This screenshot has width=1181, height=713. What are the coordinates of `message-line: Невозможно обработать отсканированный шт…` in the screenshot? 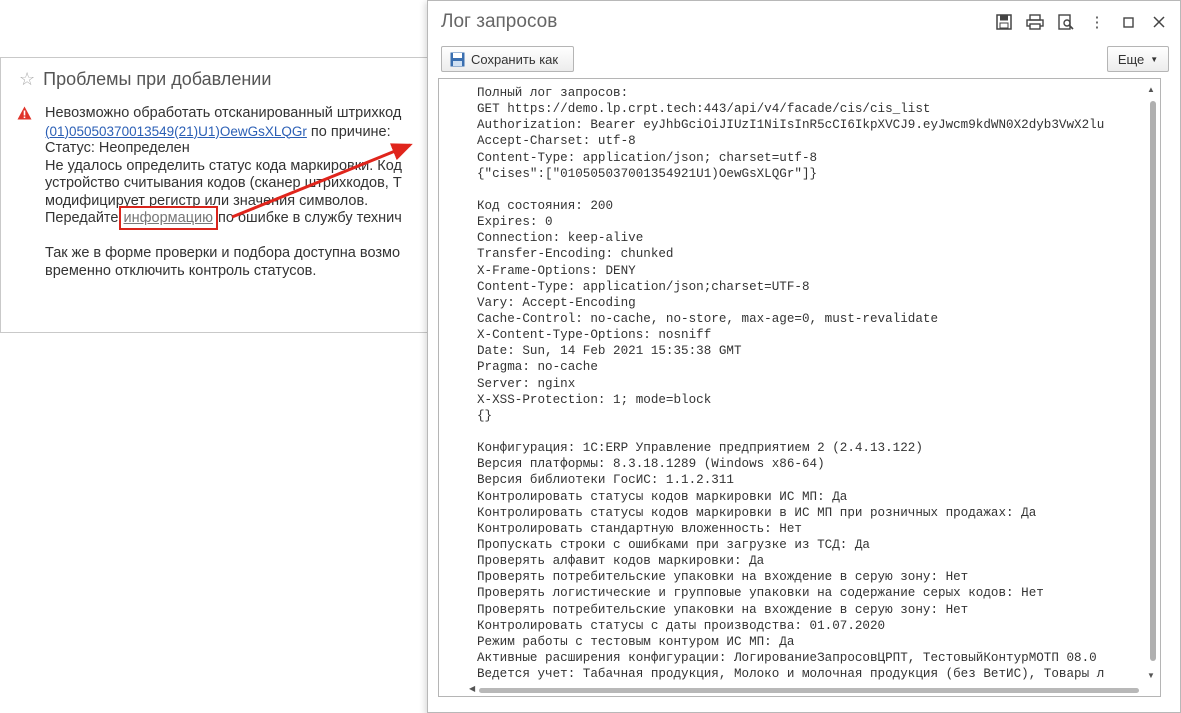 It's located at (223, 113).